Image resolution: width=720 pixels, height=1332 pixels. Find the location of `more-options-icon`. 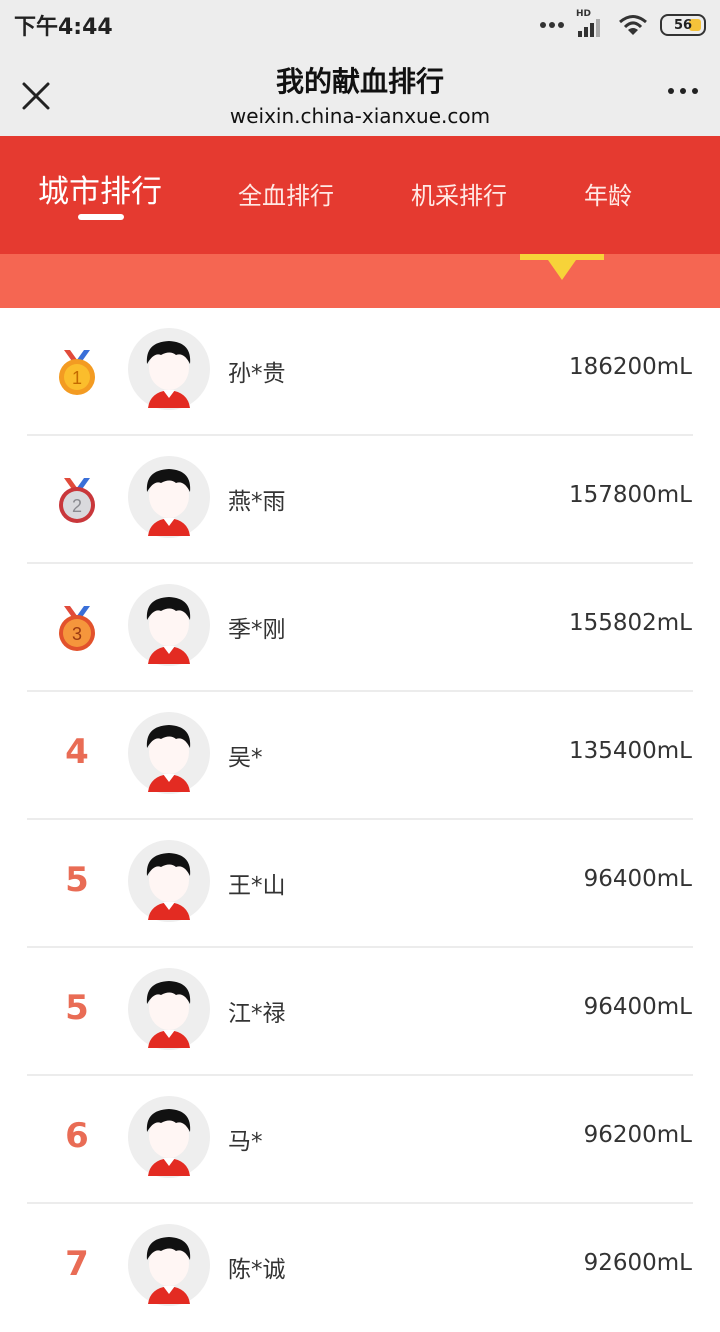

more-options-icon is located at coordinates (683, 91).